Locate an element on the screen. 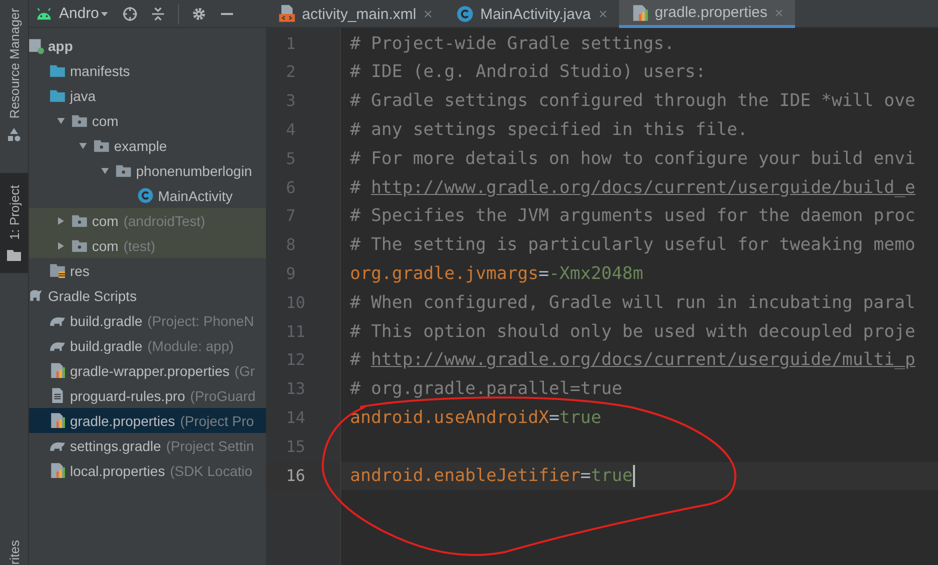 This screenshot has width=938, height=565. collapse-icon is located at coordinates (158, 14).